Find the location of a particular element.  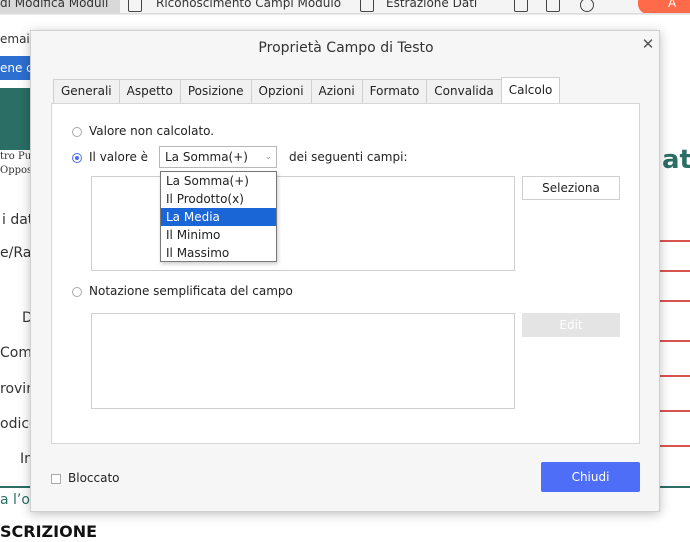

radio-tool-icon is located at coordinates (587, 6).